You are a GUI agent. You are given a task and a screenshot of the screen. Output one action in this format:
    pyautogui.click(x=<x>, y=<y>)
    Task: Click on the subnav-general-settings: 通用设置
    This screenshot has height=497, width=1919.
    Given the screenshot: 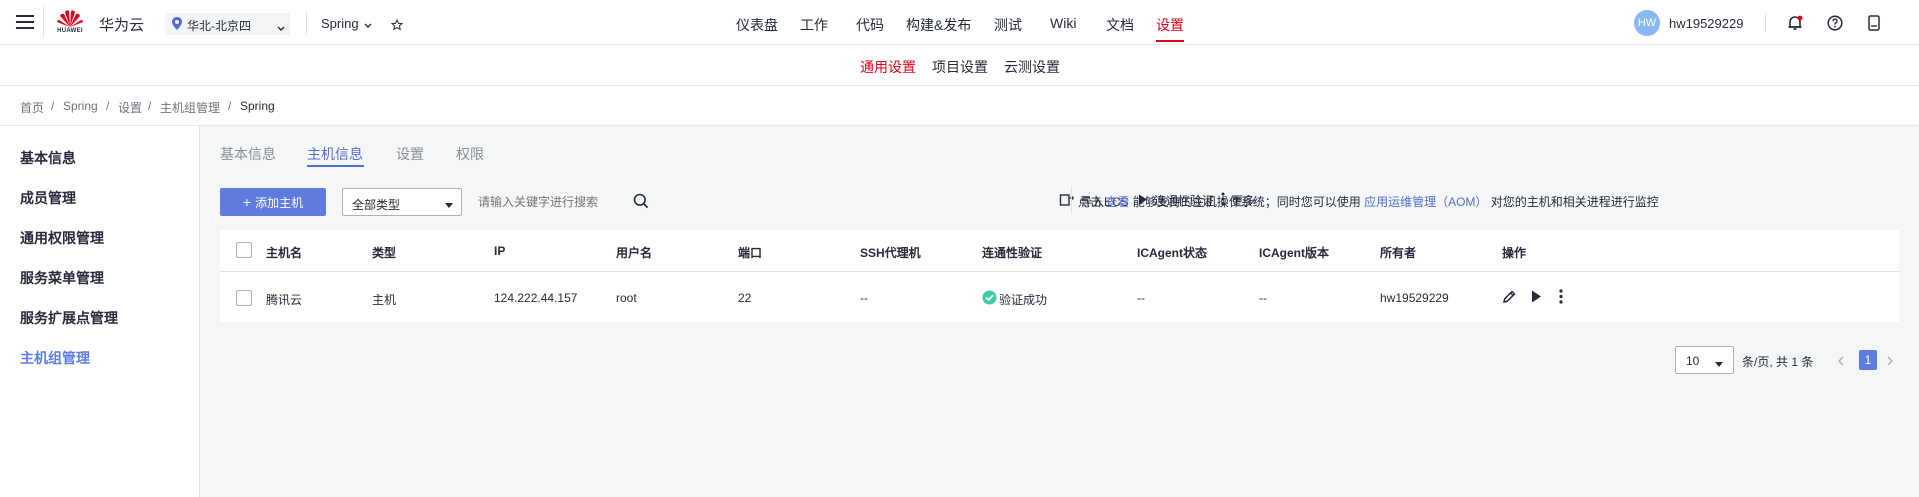 What is the action you would take?
    pyautogui.click(x=888, y=67)
    